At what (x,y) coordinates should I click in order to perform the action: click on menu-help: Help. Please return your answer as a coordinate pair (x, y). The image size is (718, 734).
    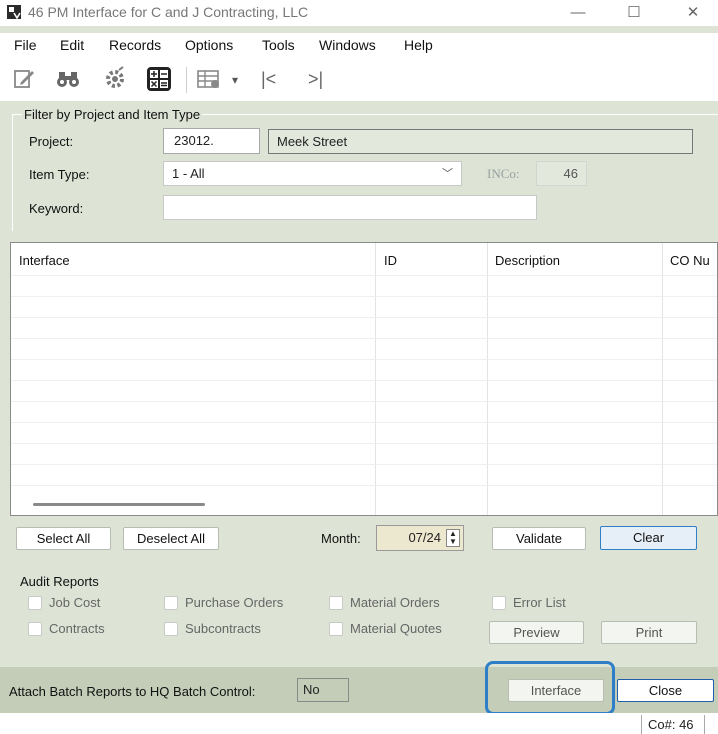
    Looking at the image, I should click on (418, 45).